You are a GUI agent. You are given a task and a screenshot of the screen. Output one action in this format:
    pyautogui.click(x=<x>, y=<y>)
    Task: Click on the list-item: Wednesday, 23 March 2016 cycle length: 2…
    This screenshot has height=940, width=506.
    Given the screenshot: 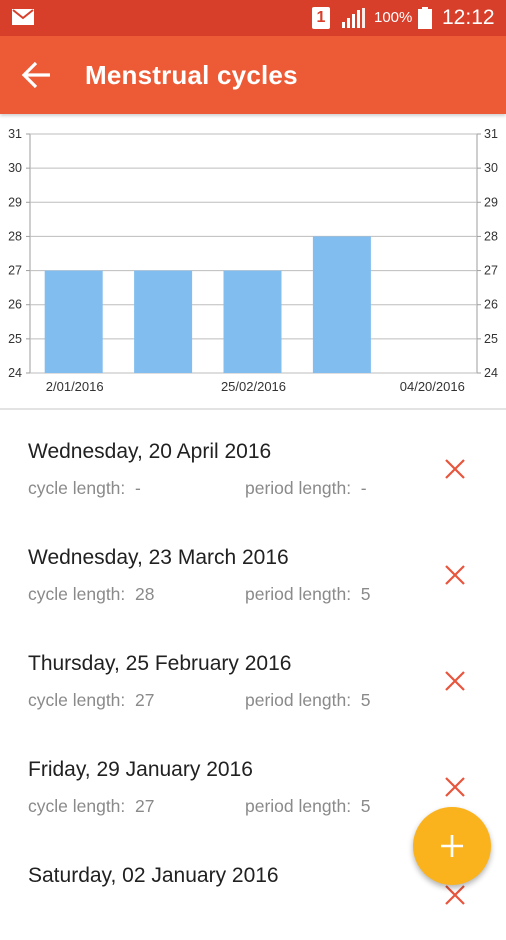 What is the action you would take?
    pyautogui.click(x=253, y=569)
    